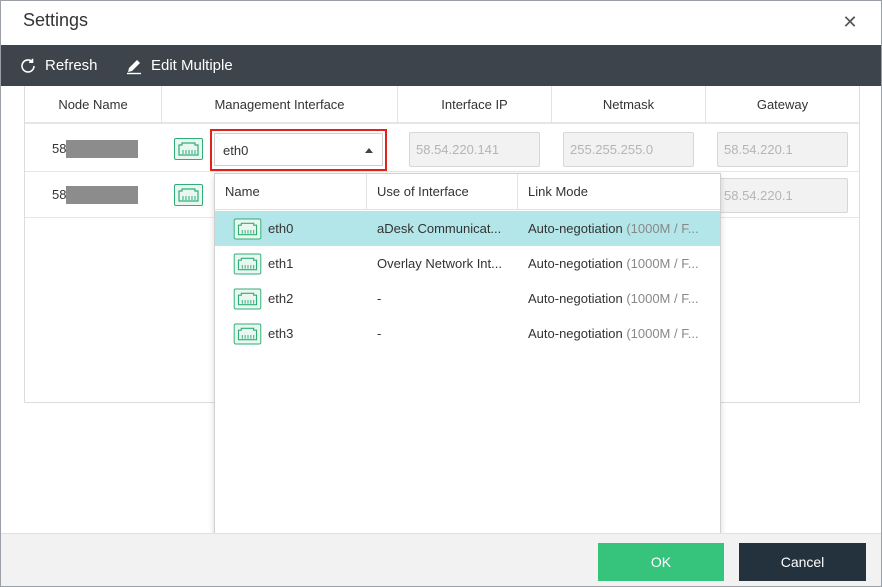 The width and height of the screenshot is (882, 587). I want to click on header-node-name: Node Name, so click(93, 105).